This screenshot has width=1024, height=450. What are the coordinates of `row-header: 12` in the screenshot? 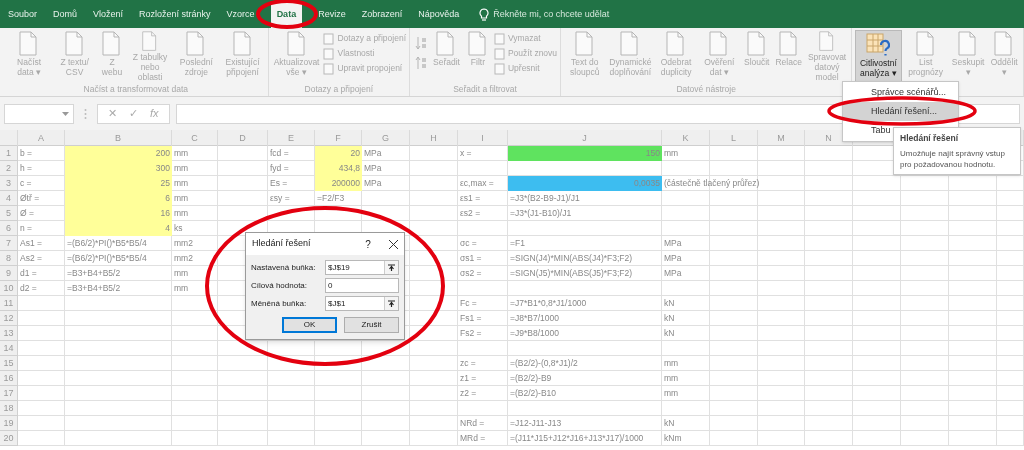 It's located at (9, 318).